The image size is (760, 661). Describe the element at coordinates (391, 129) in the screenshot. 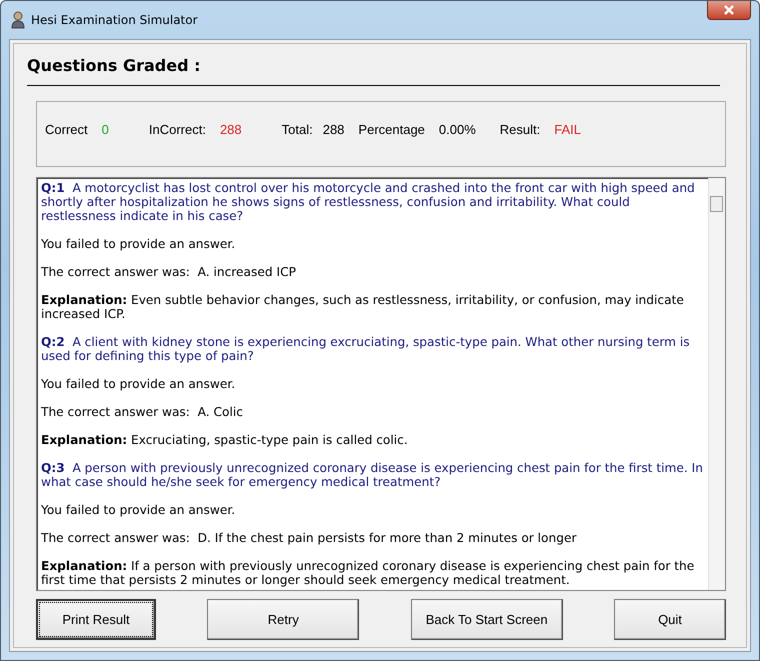

I see `stat-label: Percentage` at that location.